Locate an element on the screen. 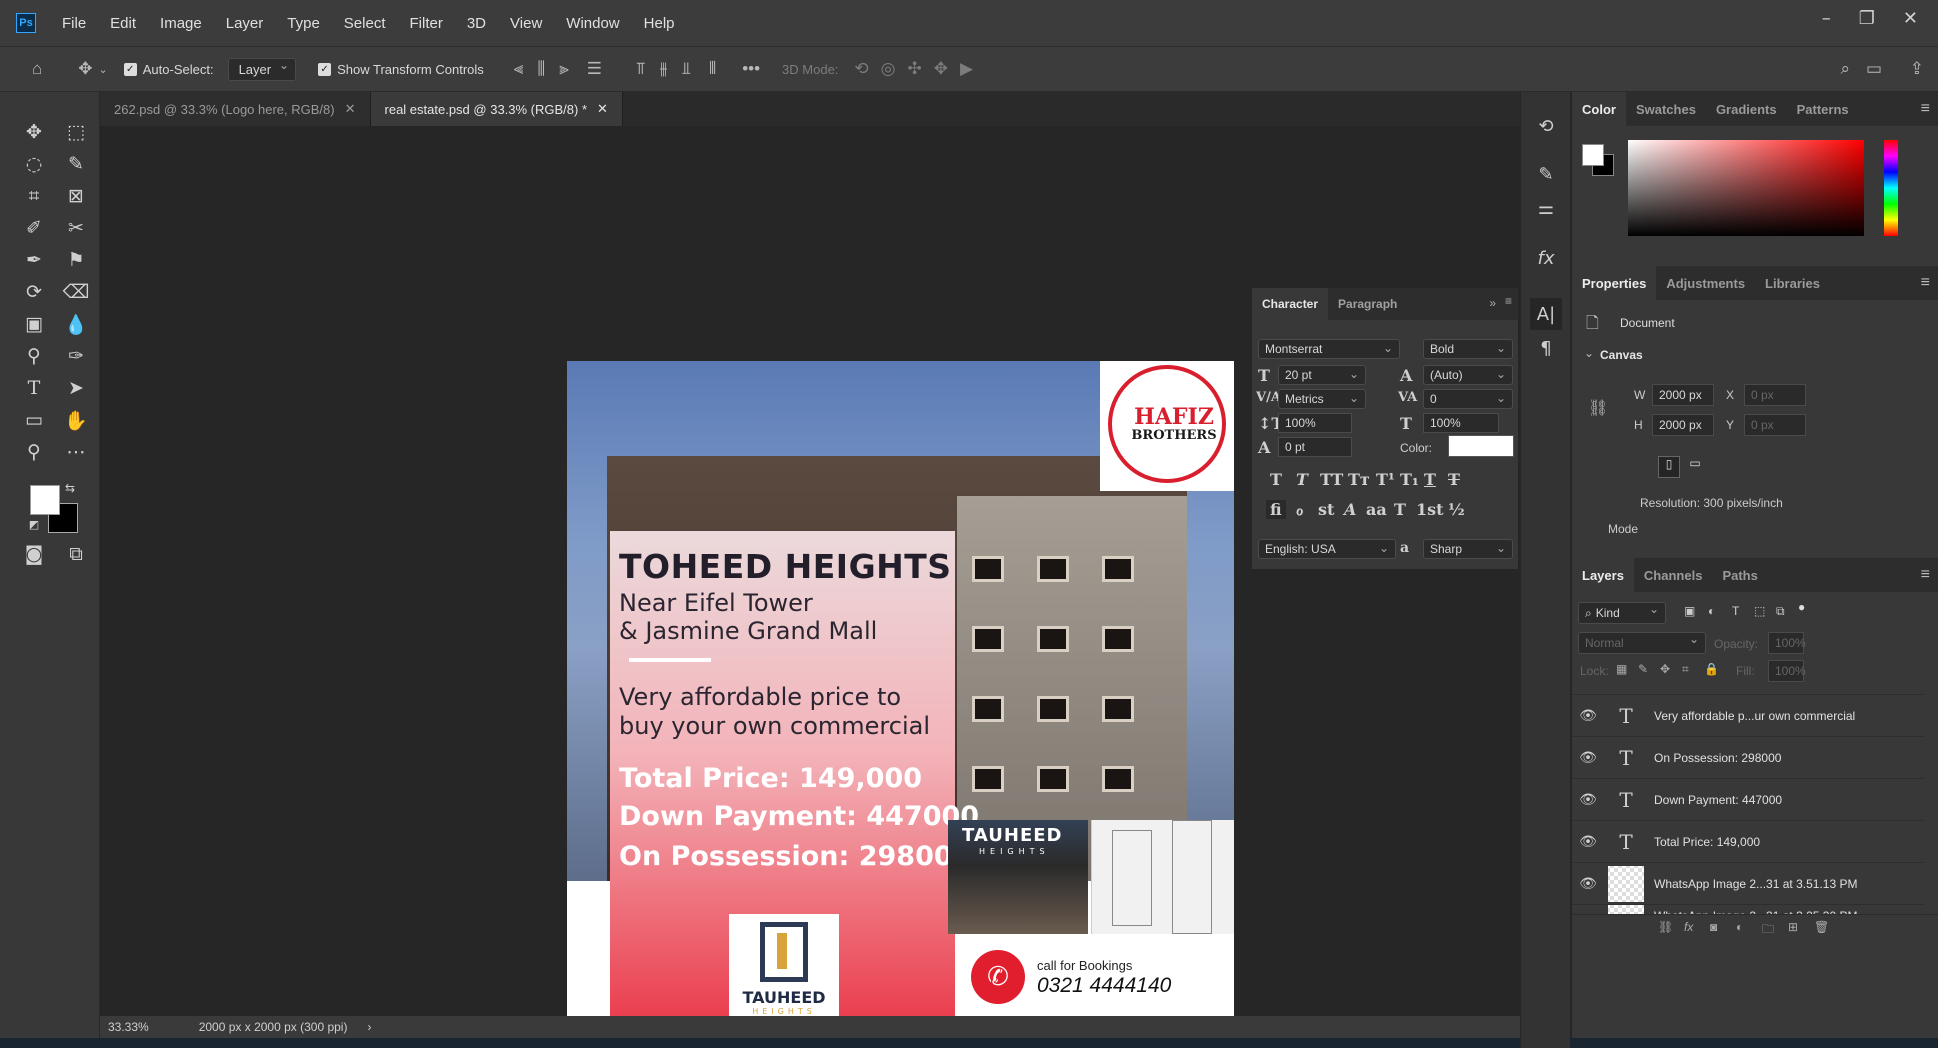  tab-channels: Channels is located at coordinates (1673, 575).